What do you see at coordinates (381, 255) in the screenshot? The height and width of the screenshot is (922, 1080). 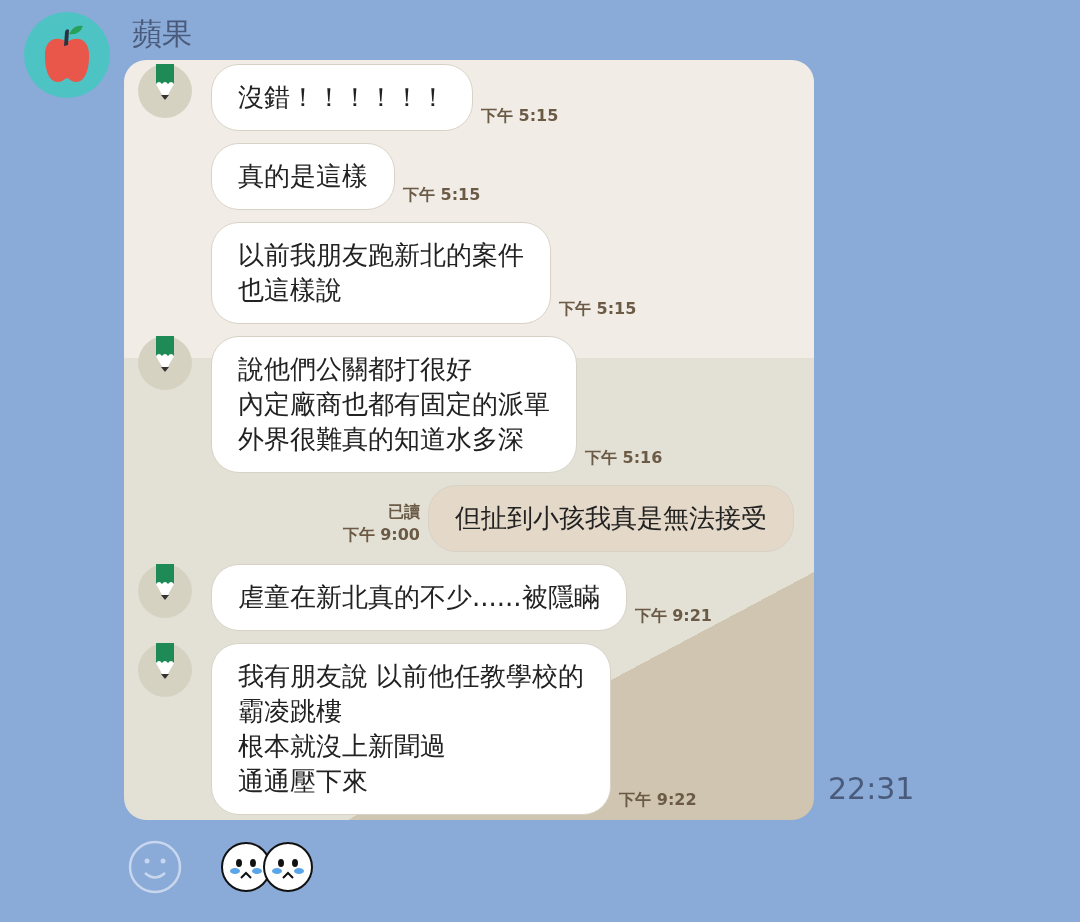 I see `message-text: 以前我朋友跑新北的案件` at bounding box center [381, 255].